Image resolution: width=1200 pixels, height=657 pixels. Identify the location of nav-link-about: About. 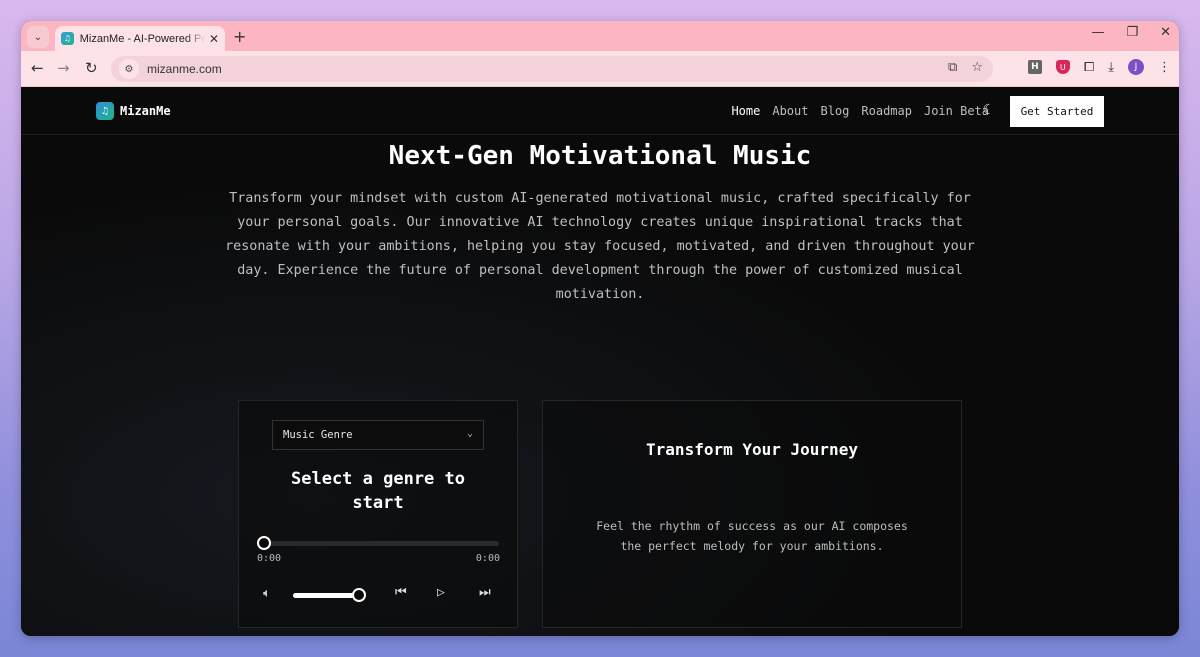
(790, 111).